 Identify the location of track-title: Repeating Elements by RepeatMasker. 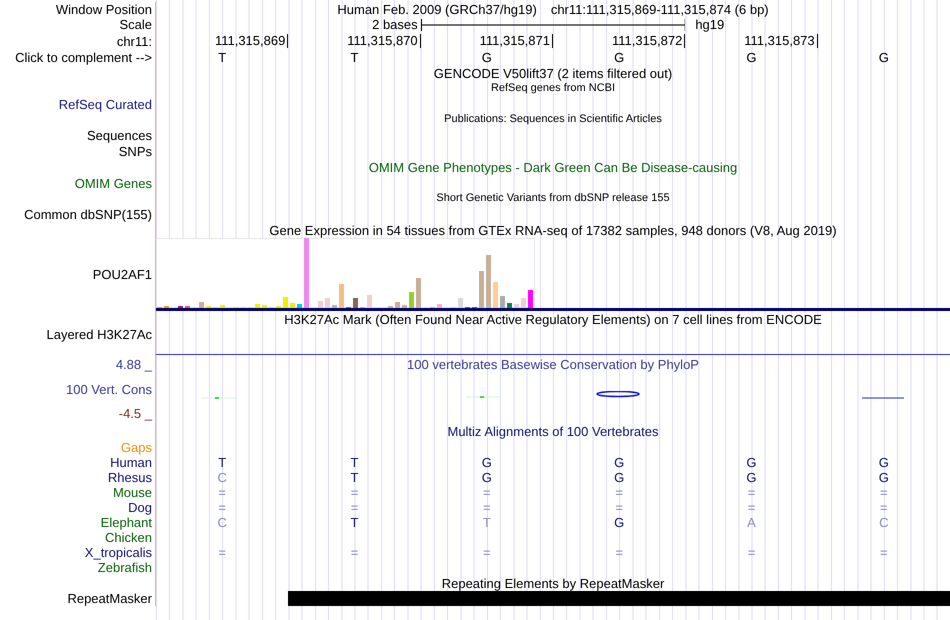
(553, 583).